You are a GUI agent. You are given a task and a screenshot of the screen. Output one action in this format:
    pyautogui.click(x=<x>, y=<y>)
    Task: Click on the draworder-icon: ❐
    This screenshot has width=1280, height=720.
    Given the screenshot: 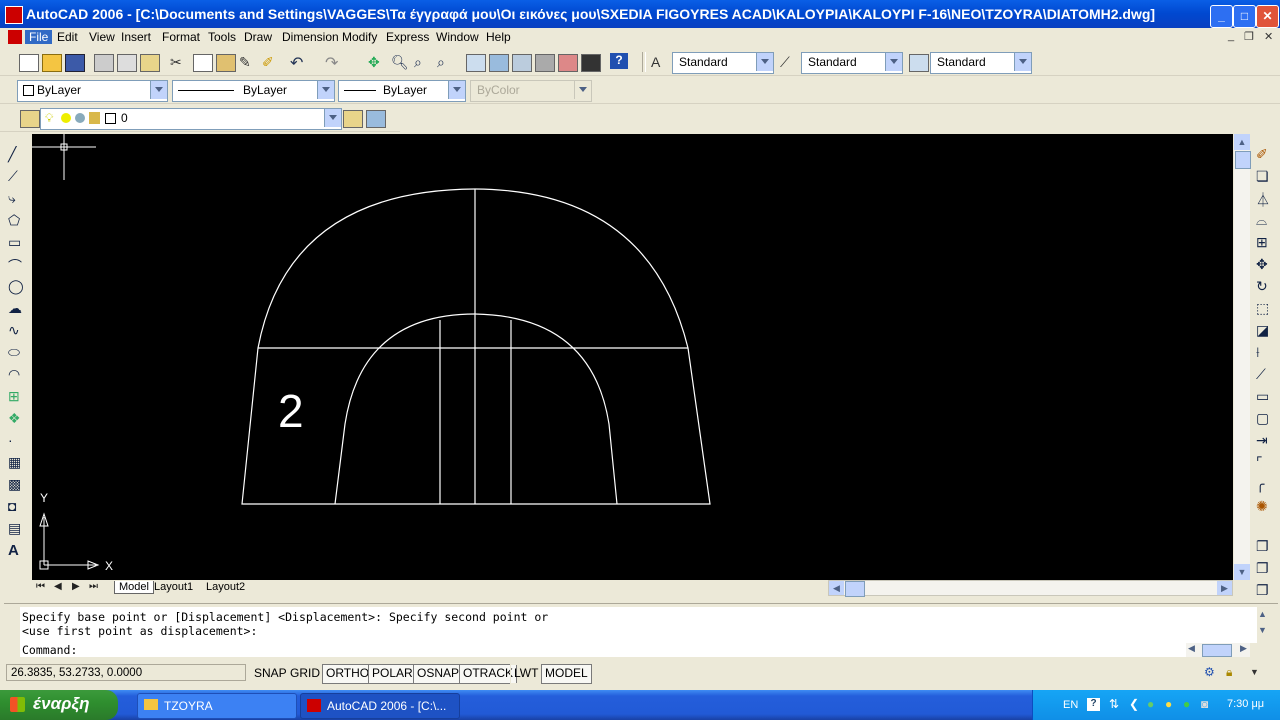 What is the action you would take?
    pyautogui.click(x=1264, y=546)
    